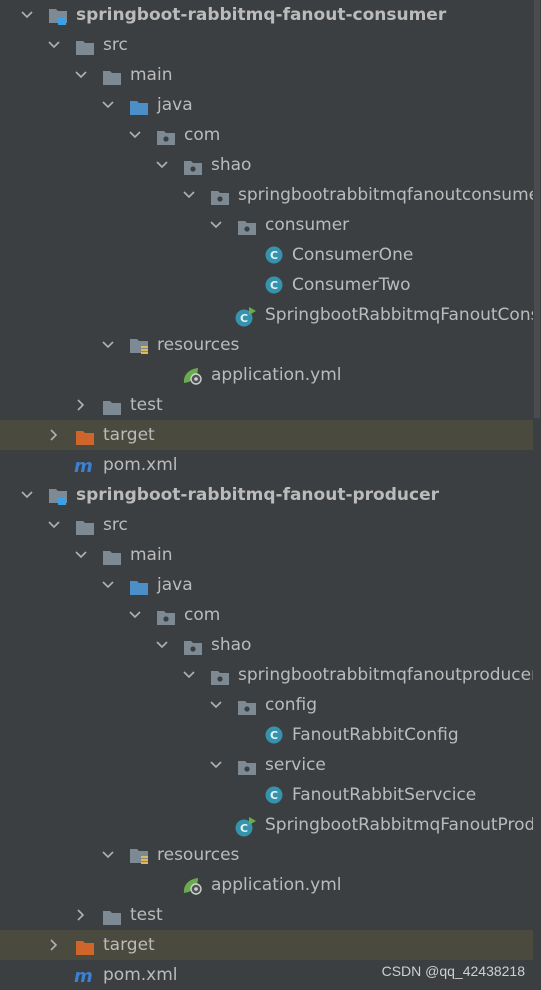 The image size is (541, 990). What do you see at coordinates (139, 855) in the screenshot?
I see `resources-folder-icon` at bounding box center [139, 855].